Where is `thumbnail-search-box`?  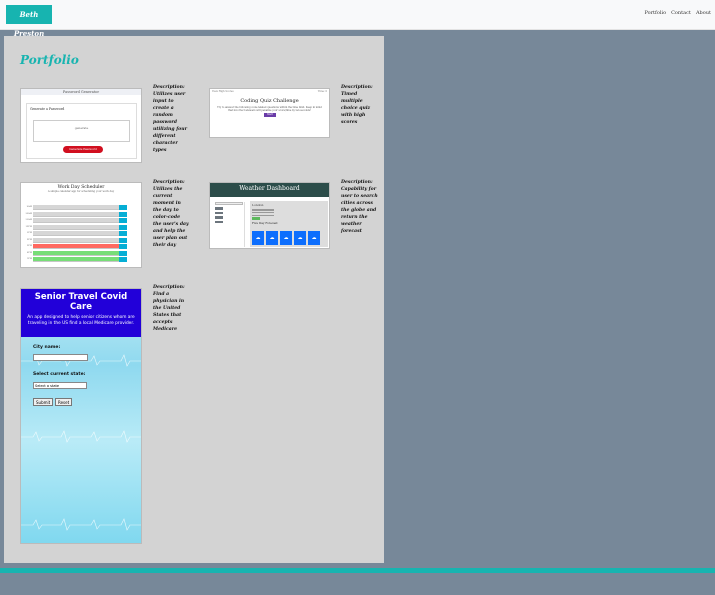
thumbnail-search-box is located at coordinates (229, 203).